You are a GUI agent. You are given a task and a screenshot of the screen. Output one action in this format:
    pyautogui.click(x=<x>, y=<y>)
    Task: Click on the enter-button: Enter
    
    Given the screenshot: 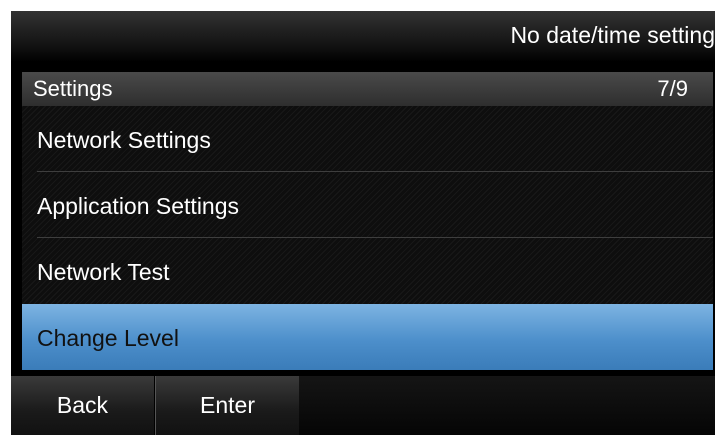 What is the action you would take?
    pyautogui.click(x=227, y=405)
    